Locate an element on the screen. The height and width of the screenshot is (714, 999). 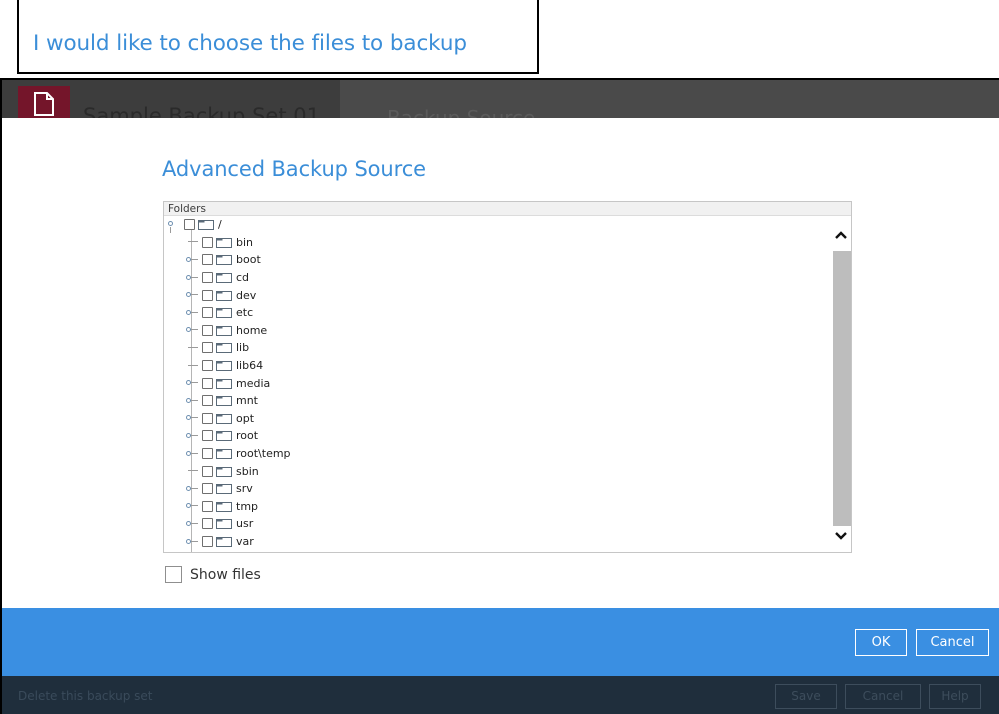
tree-row: usr is located at coordinates (219, 524).